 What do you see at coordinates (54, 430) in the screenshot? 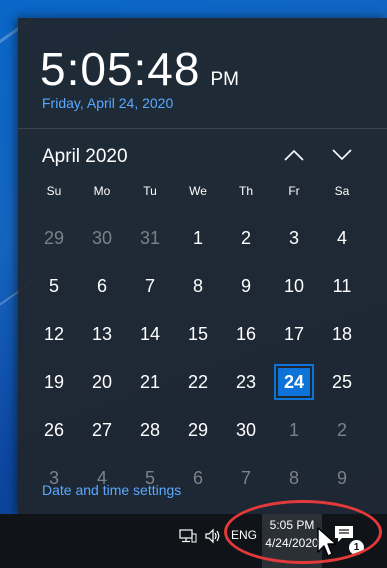
I see `calendar-day: 26` at bounding box center [54, 430].